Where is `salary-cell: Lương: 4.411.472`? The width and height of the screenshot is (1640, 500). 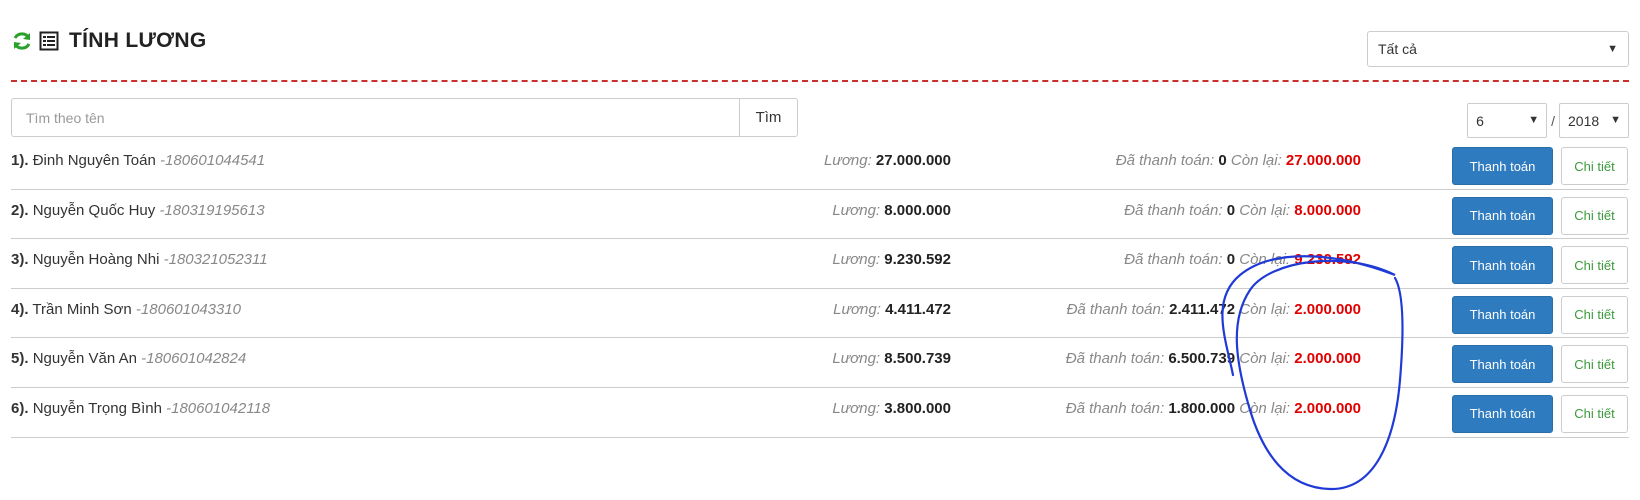 salary-cell: Lương: 4.411.472 is located at coordinates (876, 309).